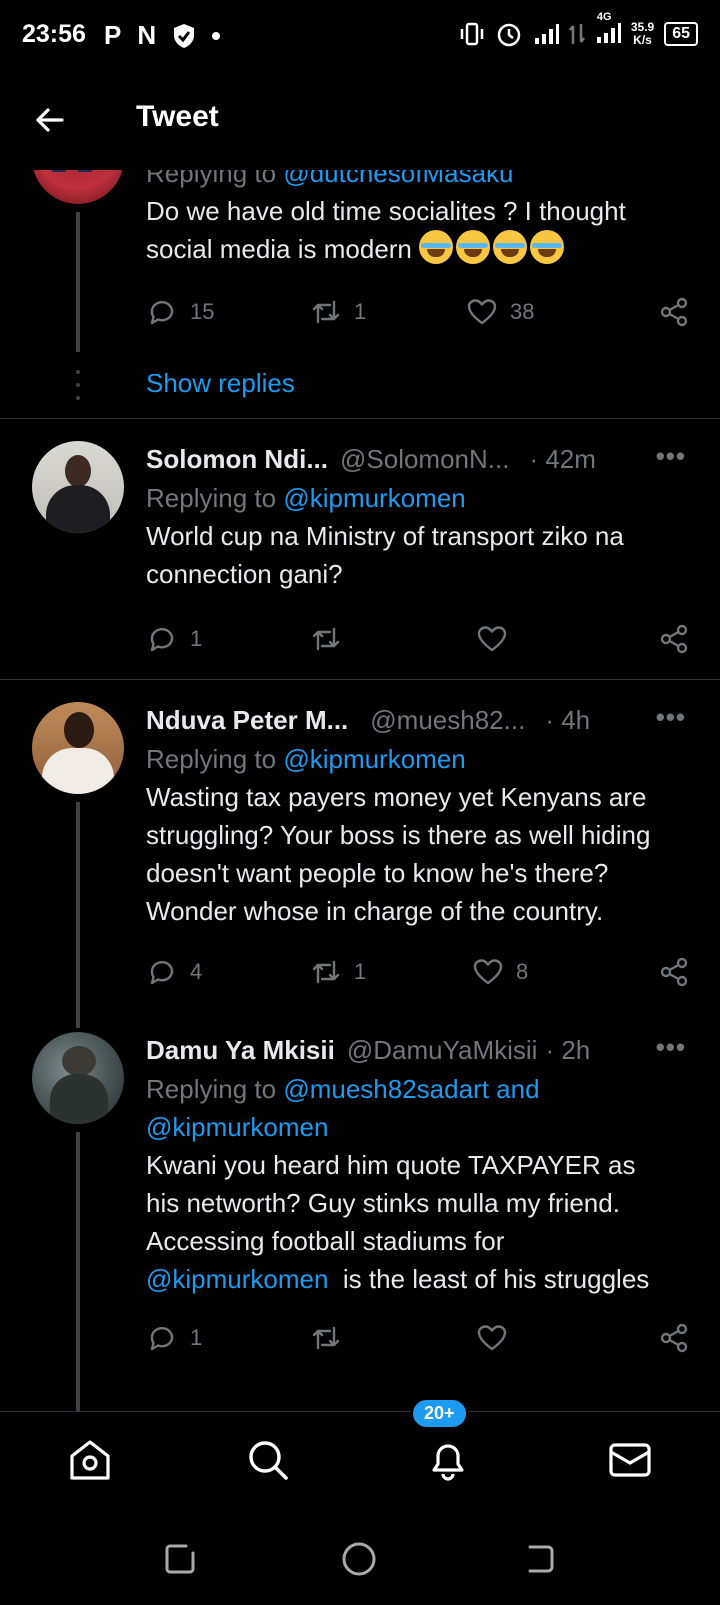  I want to click on p-app-icon: P, so click(113, 35).